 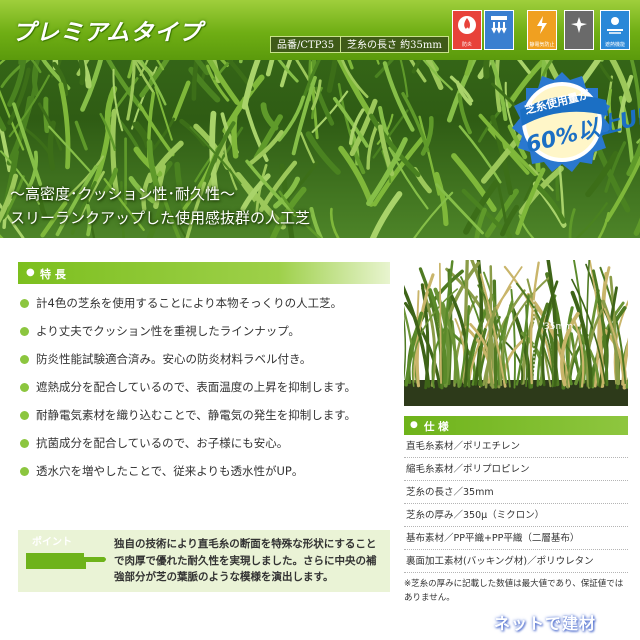 I want to click on page-title: プレミアムタイプ, so click(x=107, y=33).